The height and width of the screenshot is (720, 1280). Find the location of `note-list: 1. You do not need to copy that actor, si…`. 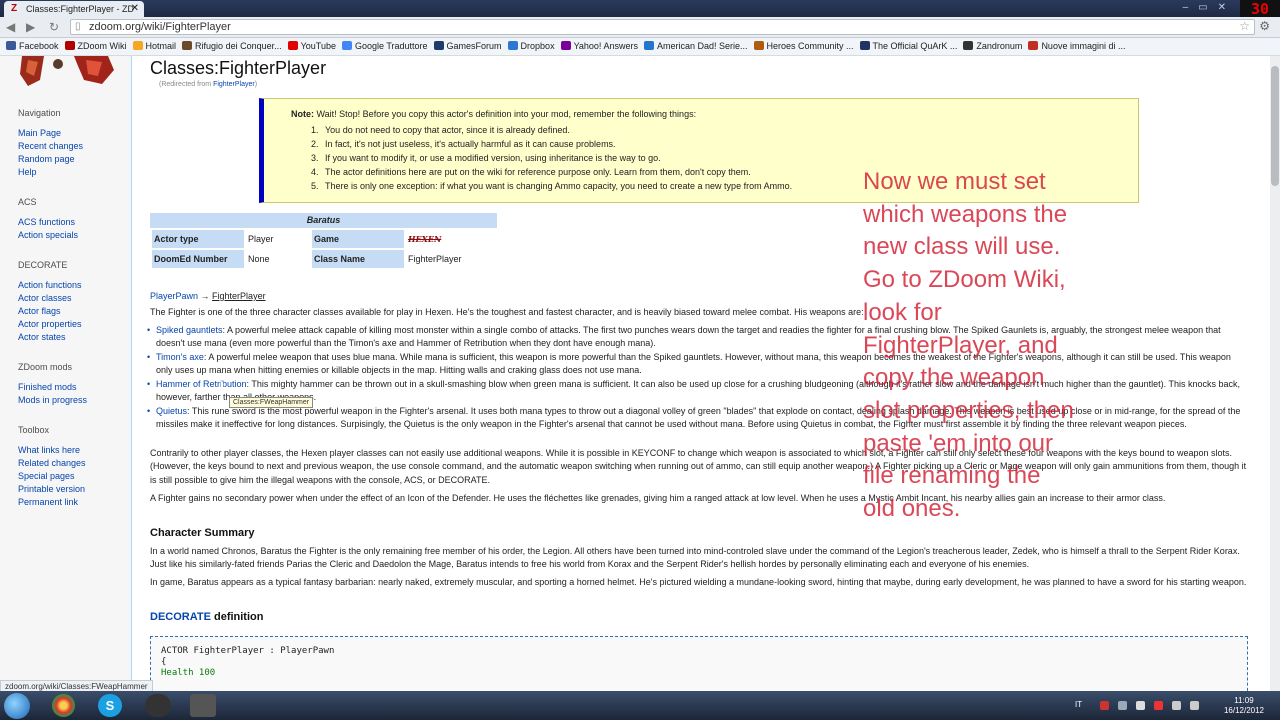

note-list: 1. You do not need to copy that actor, si… is located at coordinates (551, 160).